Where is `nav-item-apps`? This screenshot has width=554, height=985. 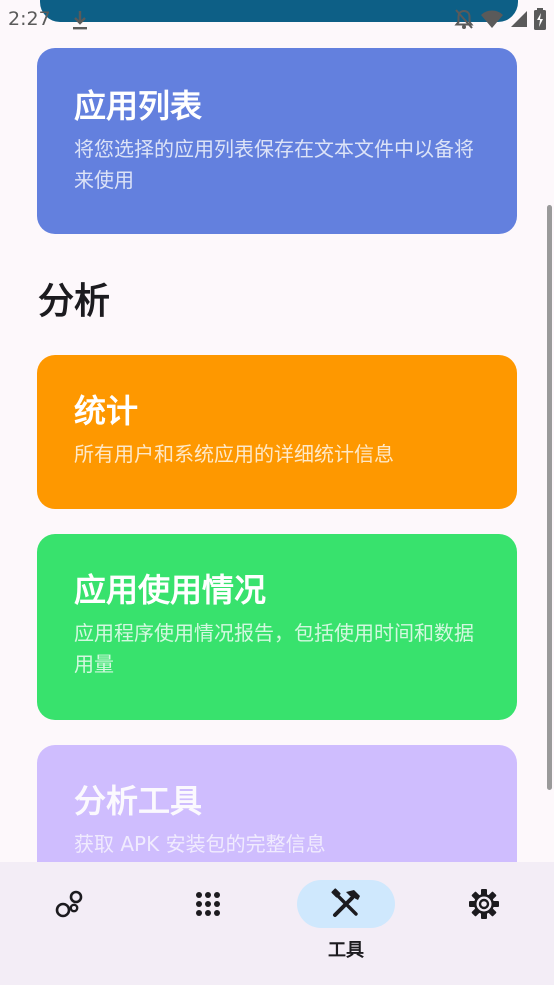
nav-item-apps is located at coordinates (208, 925).